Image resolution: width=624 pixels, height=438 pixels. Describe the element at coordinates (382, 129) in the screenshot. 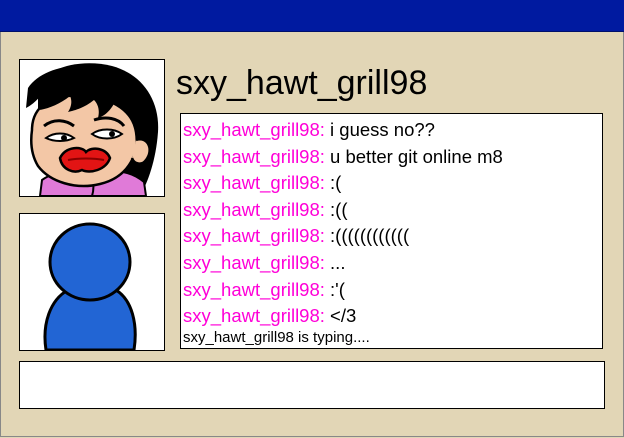

I see `message-text: i guess no??` at that location.